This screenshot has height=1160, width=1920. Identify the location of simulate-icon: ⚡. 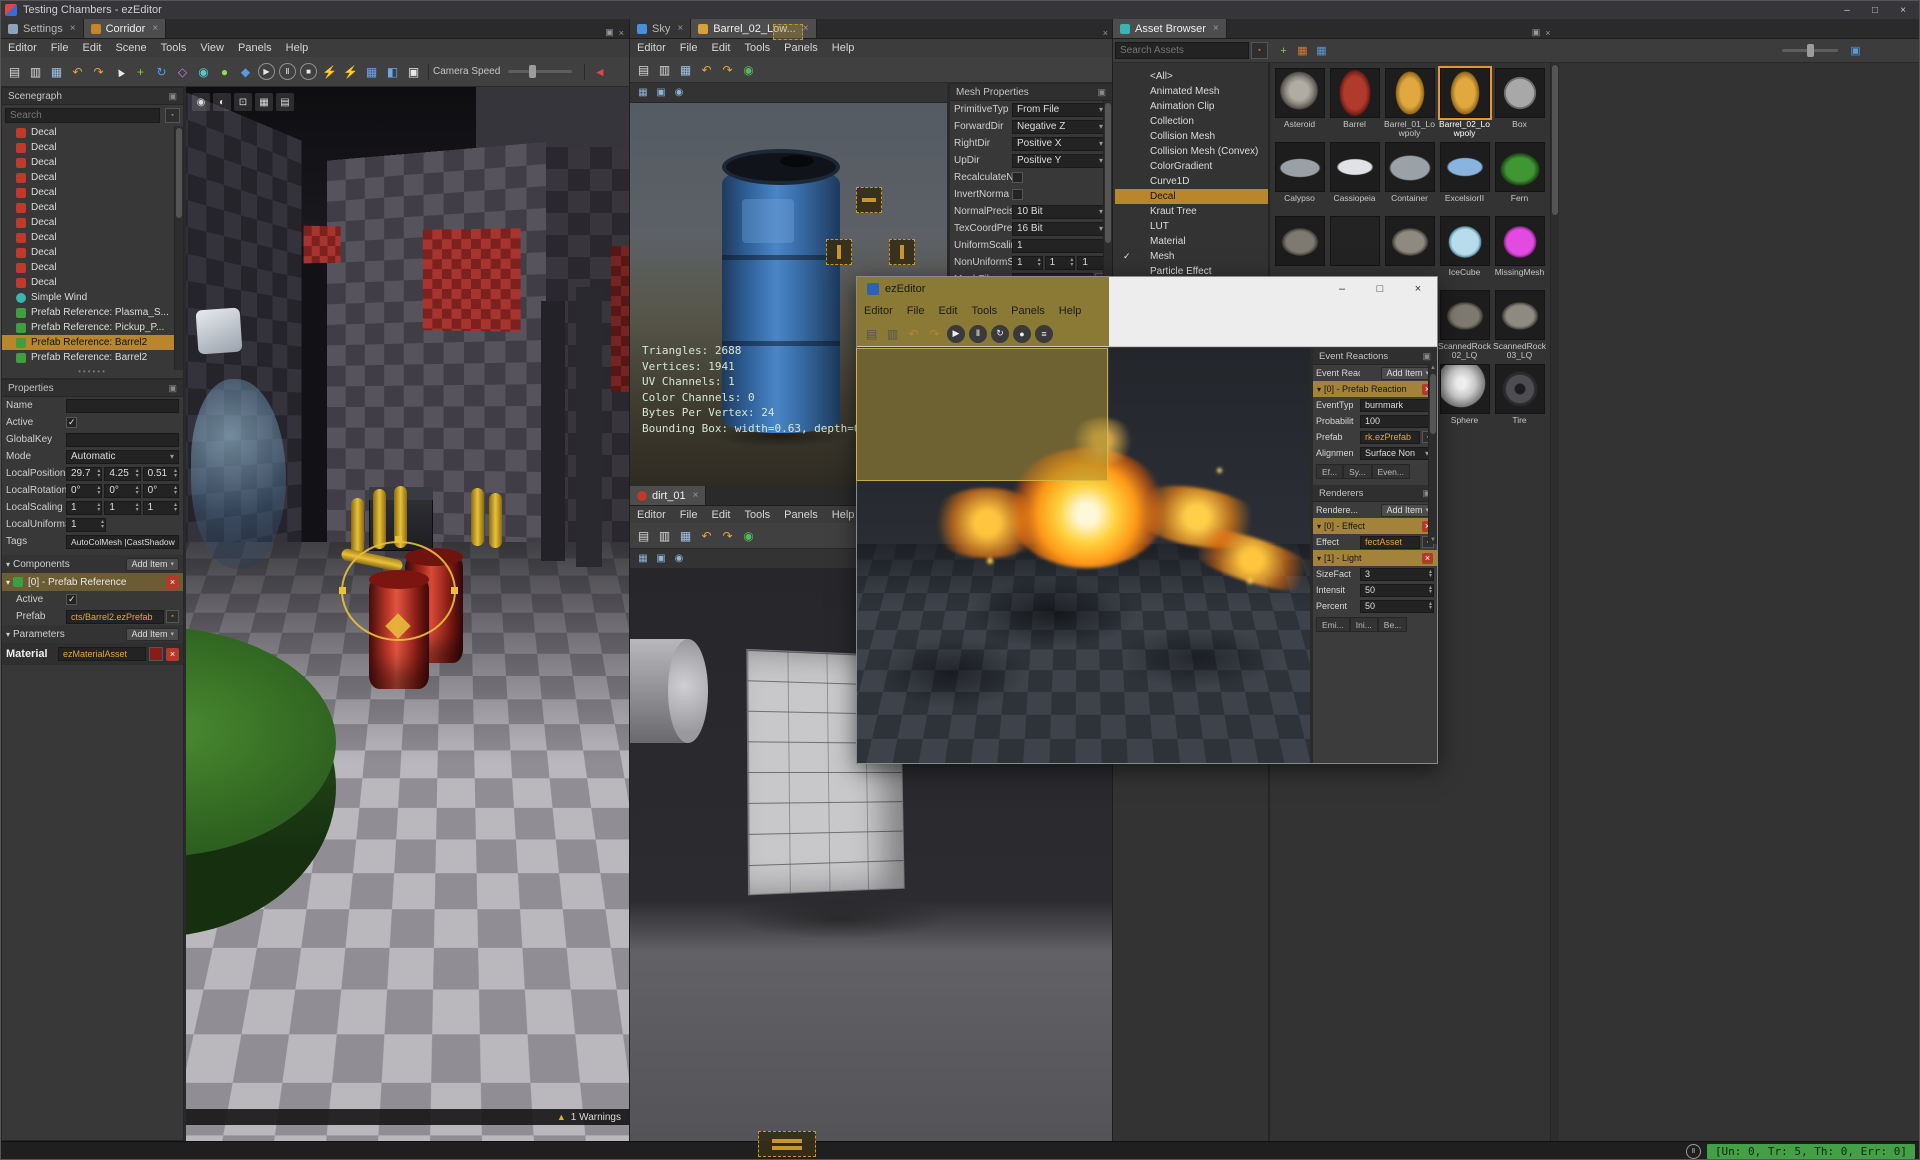
(329, 71).